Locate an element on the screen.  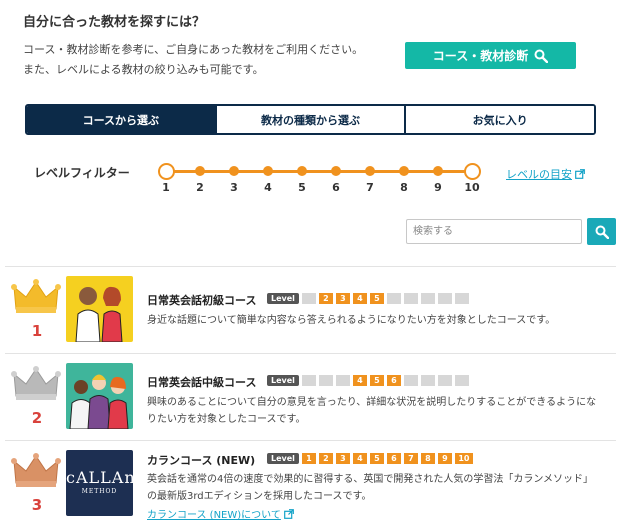
selection-tabs: コースから選ぶ 教材の種類から選ぶ お気に入り is located at coordinates (310, 119).